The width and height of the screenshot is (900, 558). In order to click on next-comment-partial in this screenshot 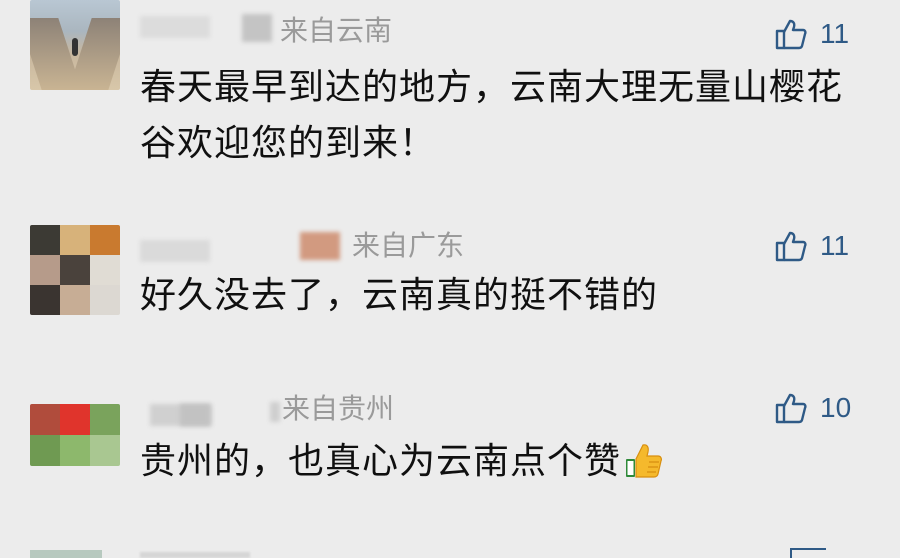, I will do `click(450, 552)`.